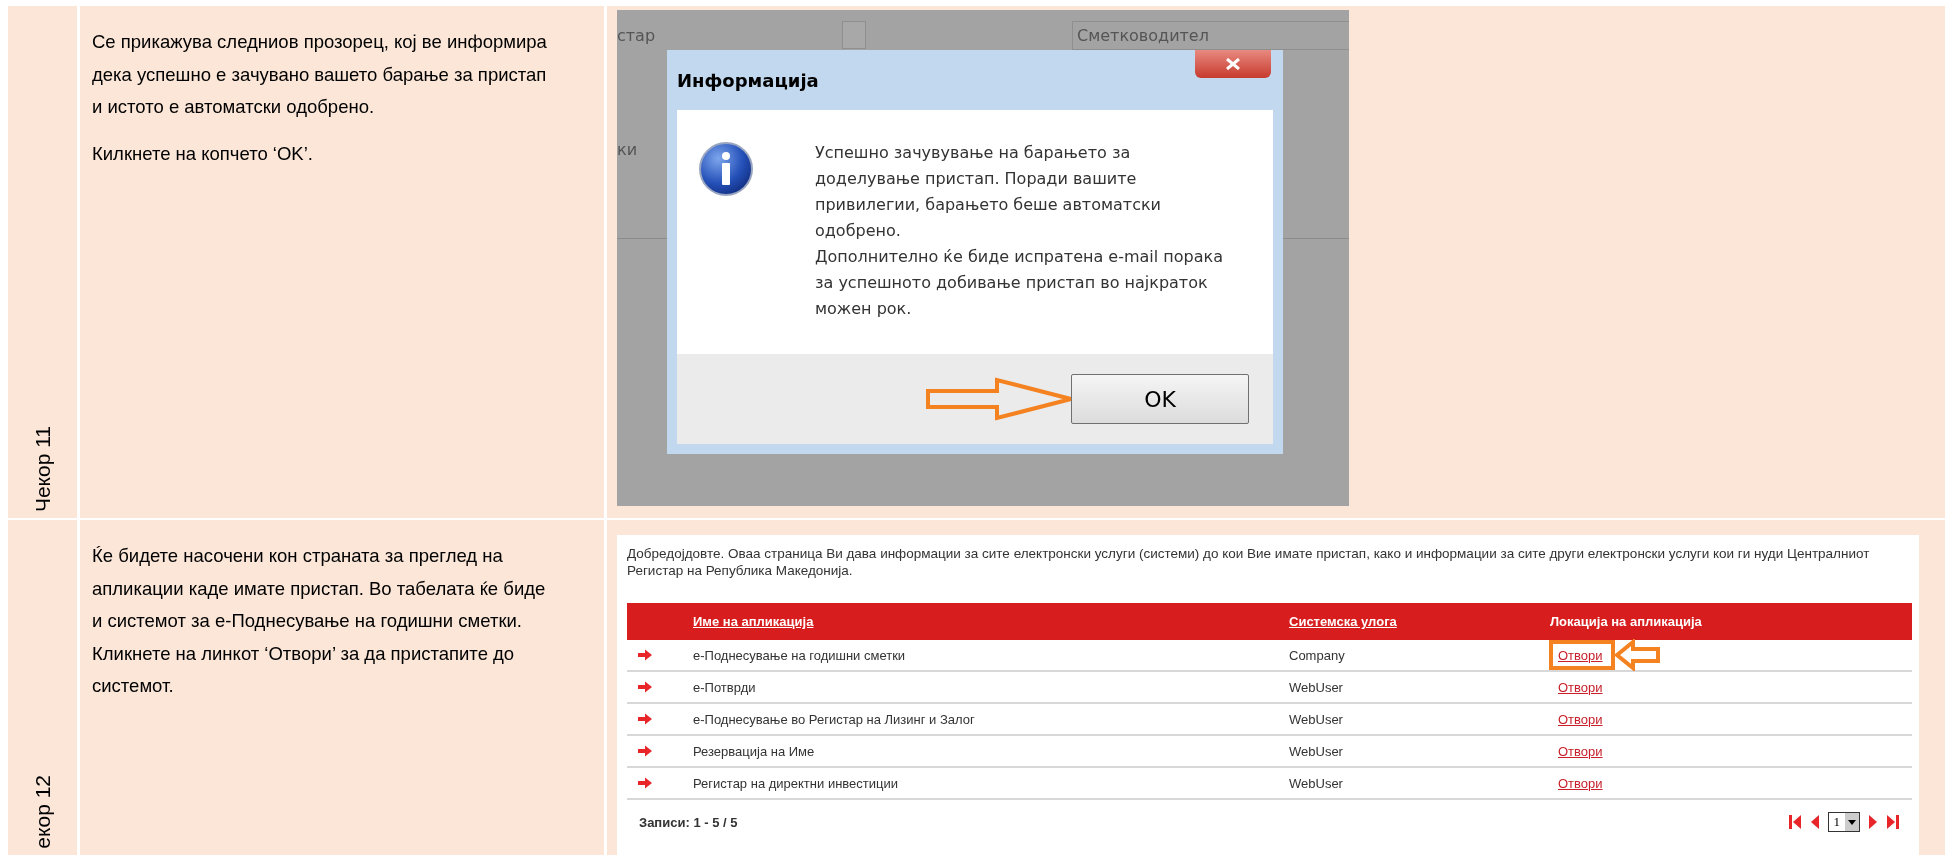 The height and width of the screenshot is (855, 1945). What do you see at coordinates (1317, 655) in the screenshot?
I see `table-cell-text: Company` at bounding box center [1317, 655].